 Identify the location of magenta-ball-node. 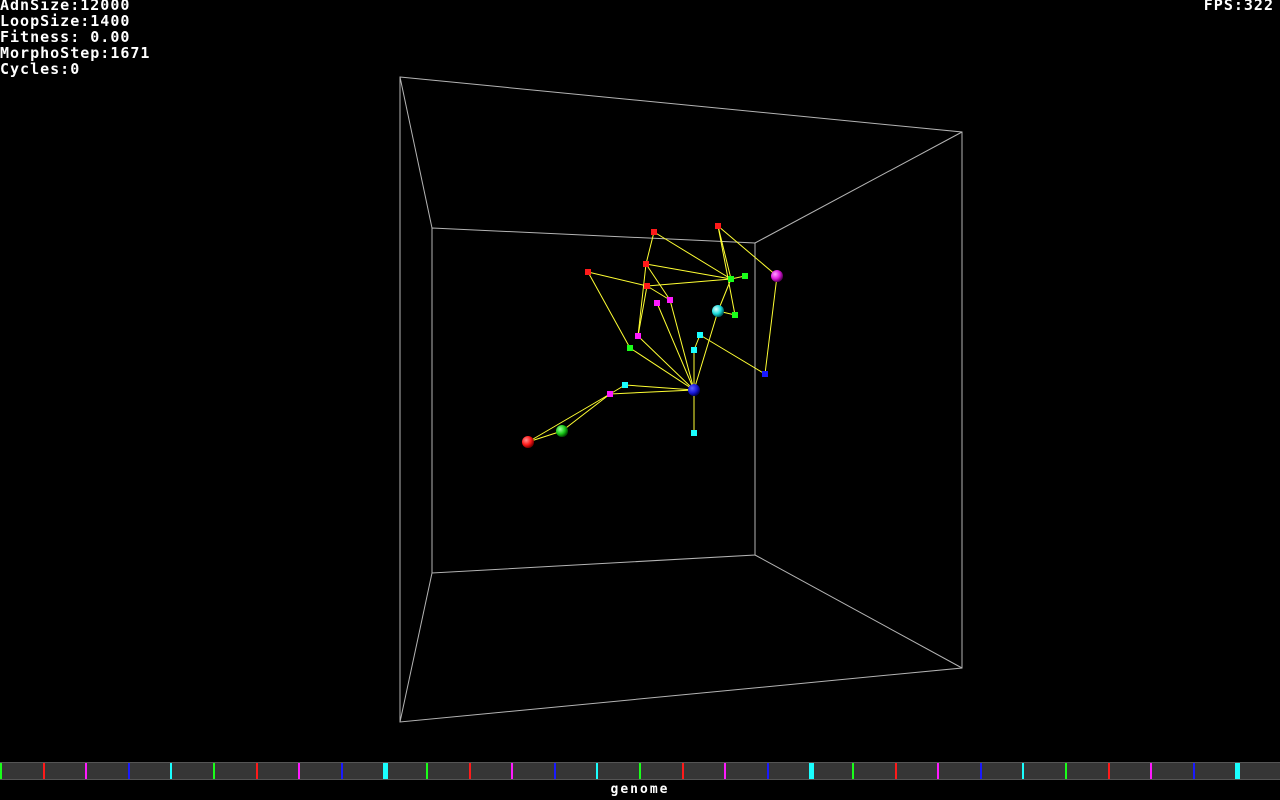
(777, 276).